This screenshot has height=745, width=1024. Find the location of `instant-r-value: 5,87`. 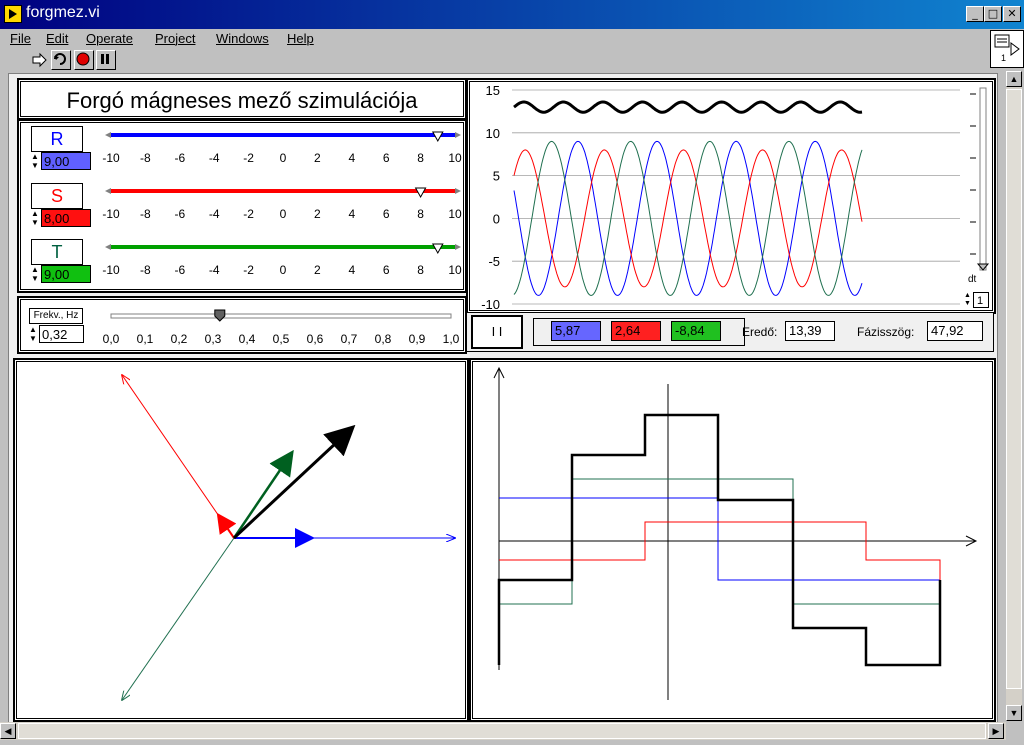

instant-r-value: 5,87 is located at coordinates (576, 331).